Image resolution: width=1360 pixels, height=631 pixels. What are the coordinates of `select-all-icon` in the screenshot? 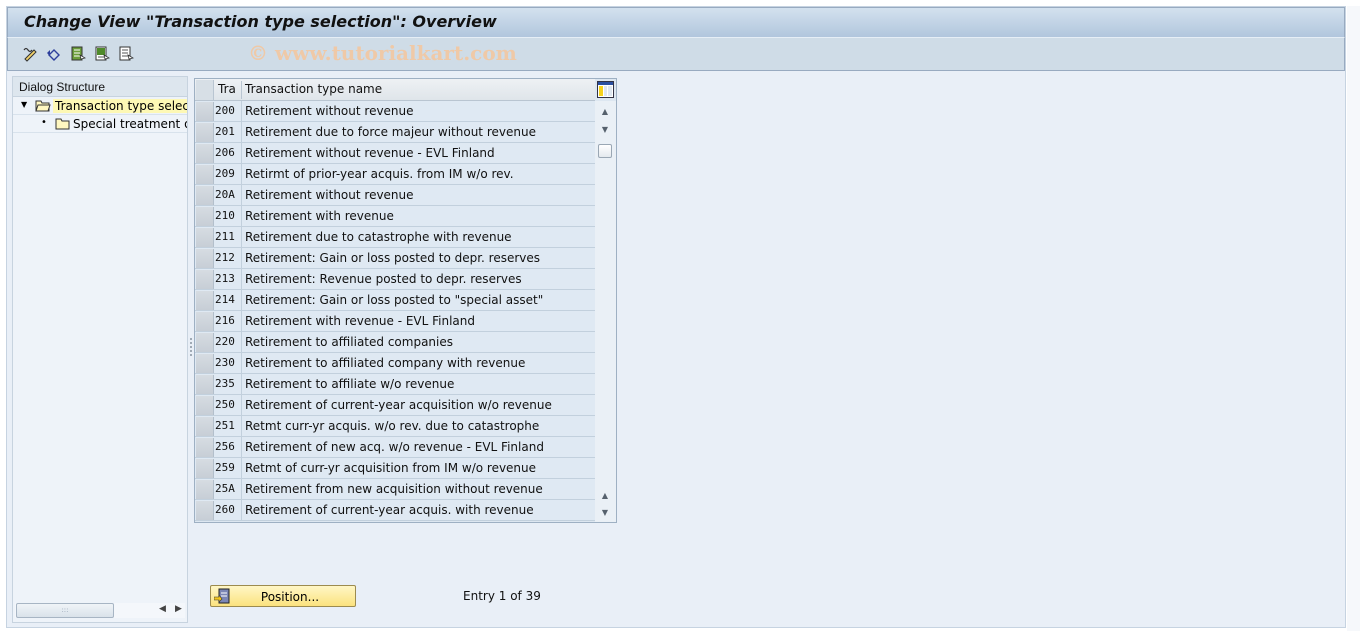 It's located at (77, 53).